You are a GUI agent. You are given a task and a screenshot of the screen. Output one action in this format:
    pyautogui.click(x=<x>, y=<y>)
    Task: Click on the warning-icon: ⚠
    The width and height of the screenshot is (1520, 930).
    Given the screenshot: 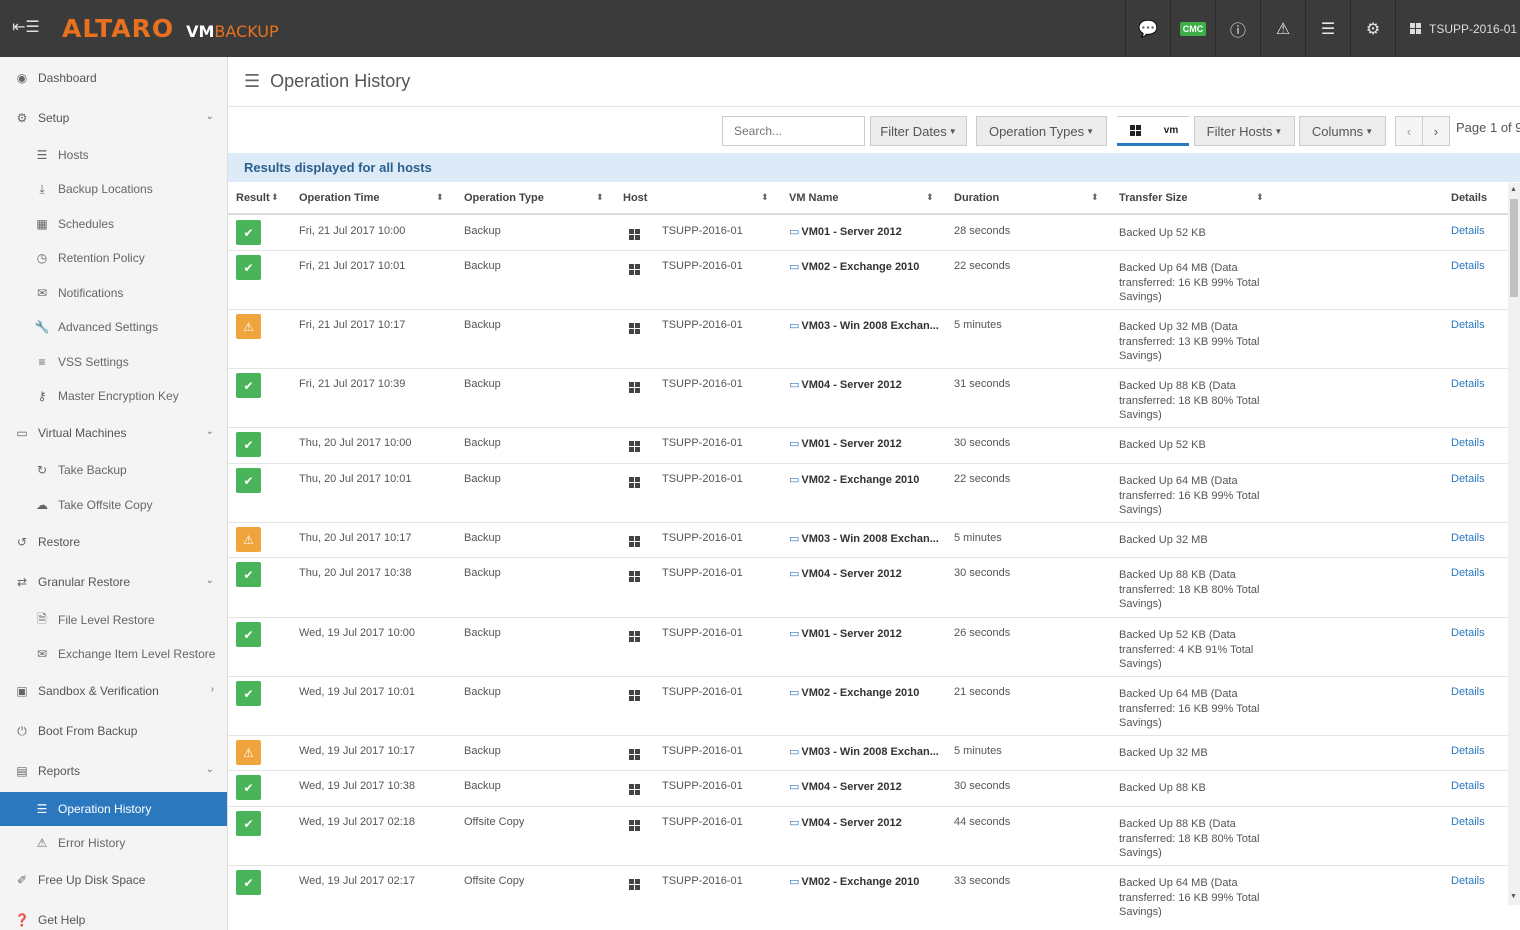 What is the action you would take?
    pyautogui.click(x=1282, y=28)
    